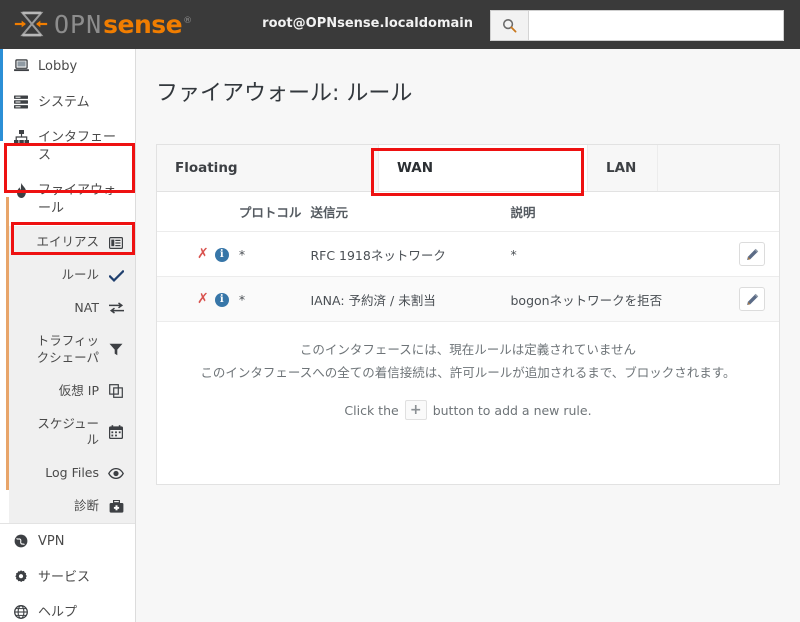 The height and width of the screenshot is (622, 800). What do you see at coordinates (77, 199) in the screenshot?
I see `sidebar-item-label: ファイアウォール` at bounding box center [77, 199].